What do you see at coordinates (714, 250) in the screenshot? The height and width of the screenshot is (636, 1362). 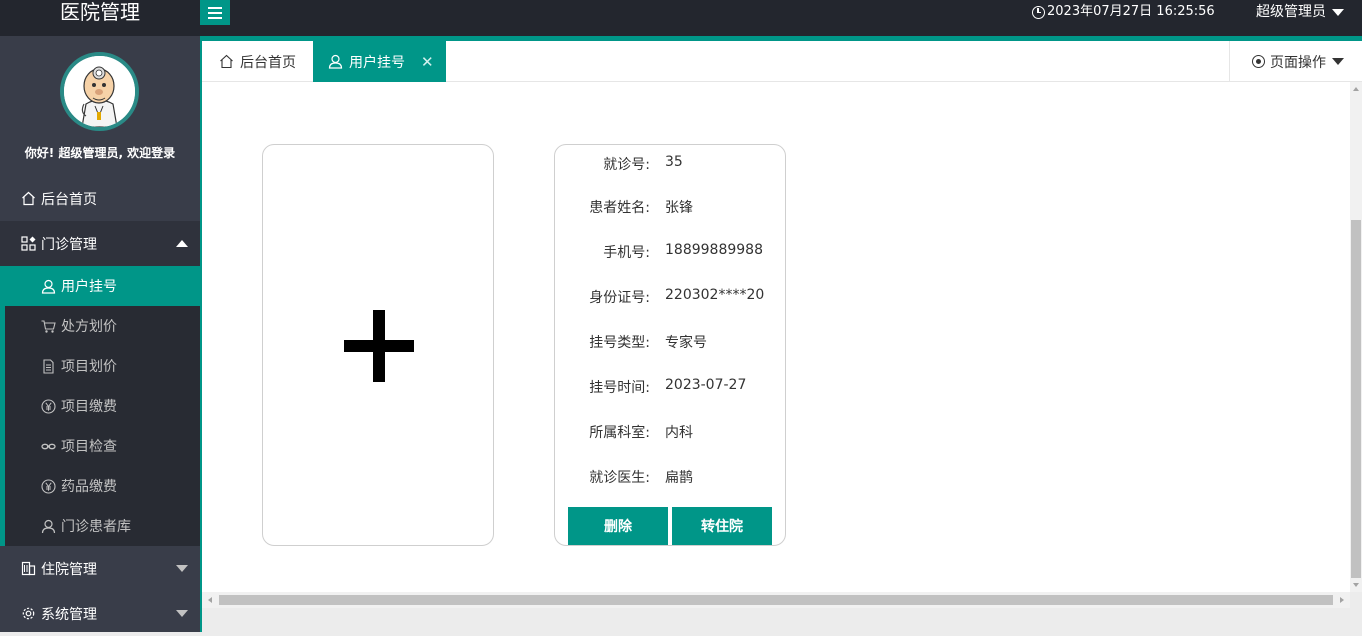 I see `field-value: 18899889988` at bounding box center [714, 250].